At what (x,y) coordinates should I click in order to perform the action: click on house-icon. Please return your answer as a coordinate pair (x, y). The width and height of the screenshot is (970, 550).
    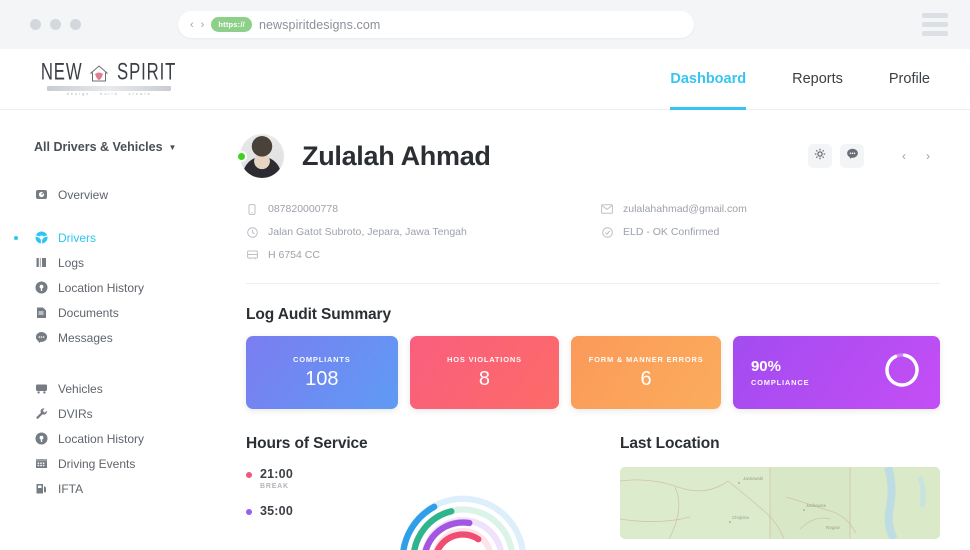
    Looking at the image, I should click on (99, 73).